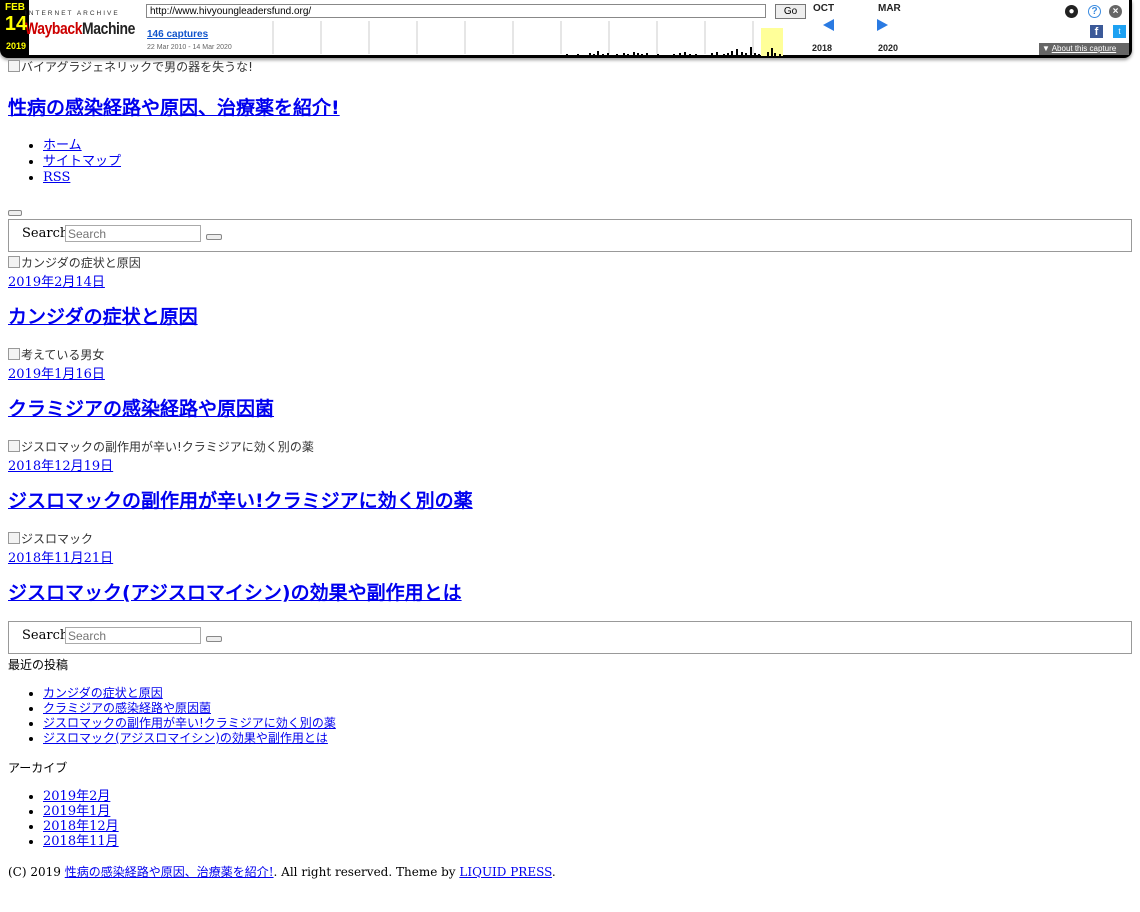 The width and height of the screenshot is (1140, 912). Describe the element at coordinates (235, 593) in the screenshot. I see `post-title-link: ジスロマック(アジスロマイシン)の効果や副作用とは` at that location.